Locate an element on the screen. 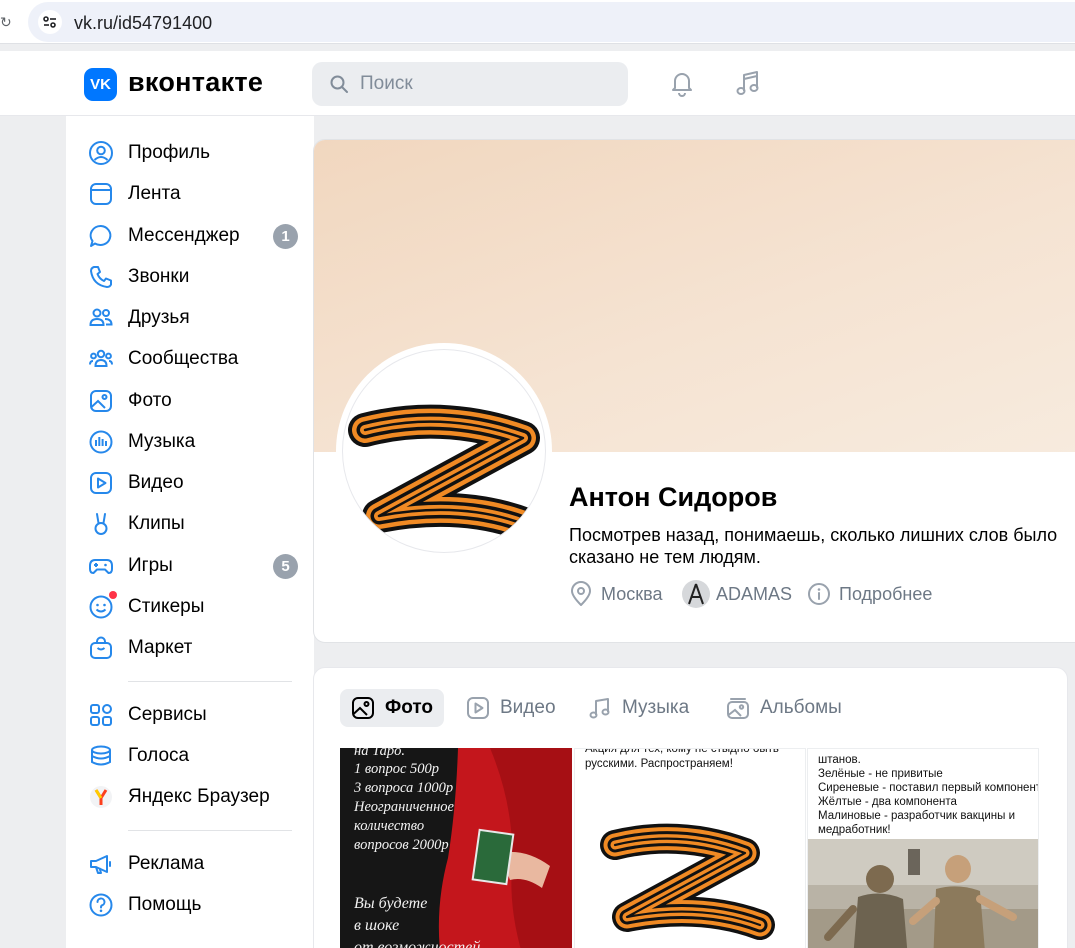 The width and height of the screenshot is (1075, 948). albums-tab-icon is located at coordinates (738, 708).